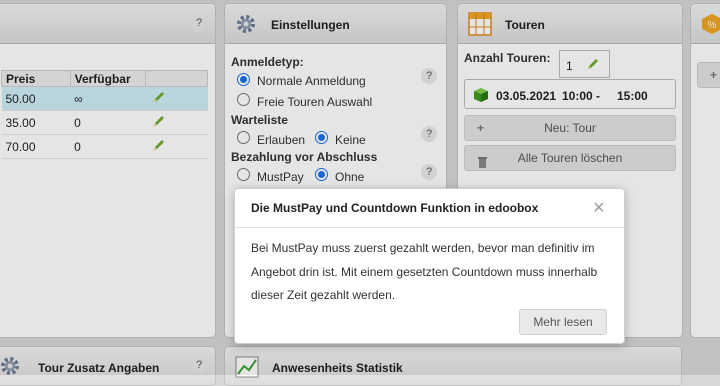 The image size is (720, 386). I want to click on mehr-lesen-button: Mehr lesen, so click(563, 322).